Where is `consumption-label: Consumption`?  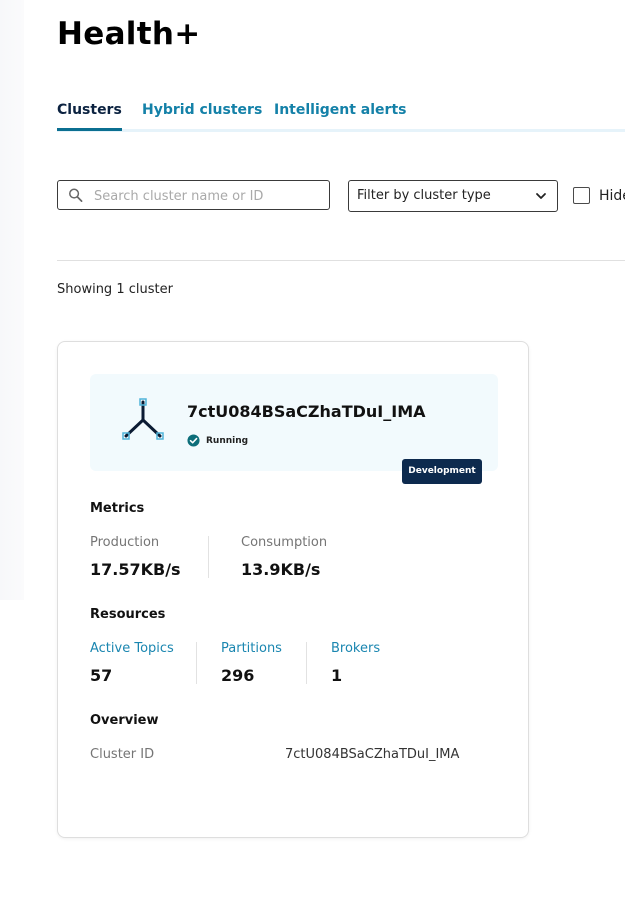
consumption-label: Consumption is located at coordinates (284, 542).